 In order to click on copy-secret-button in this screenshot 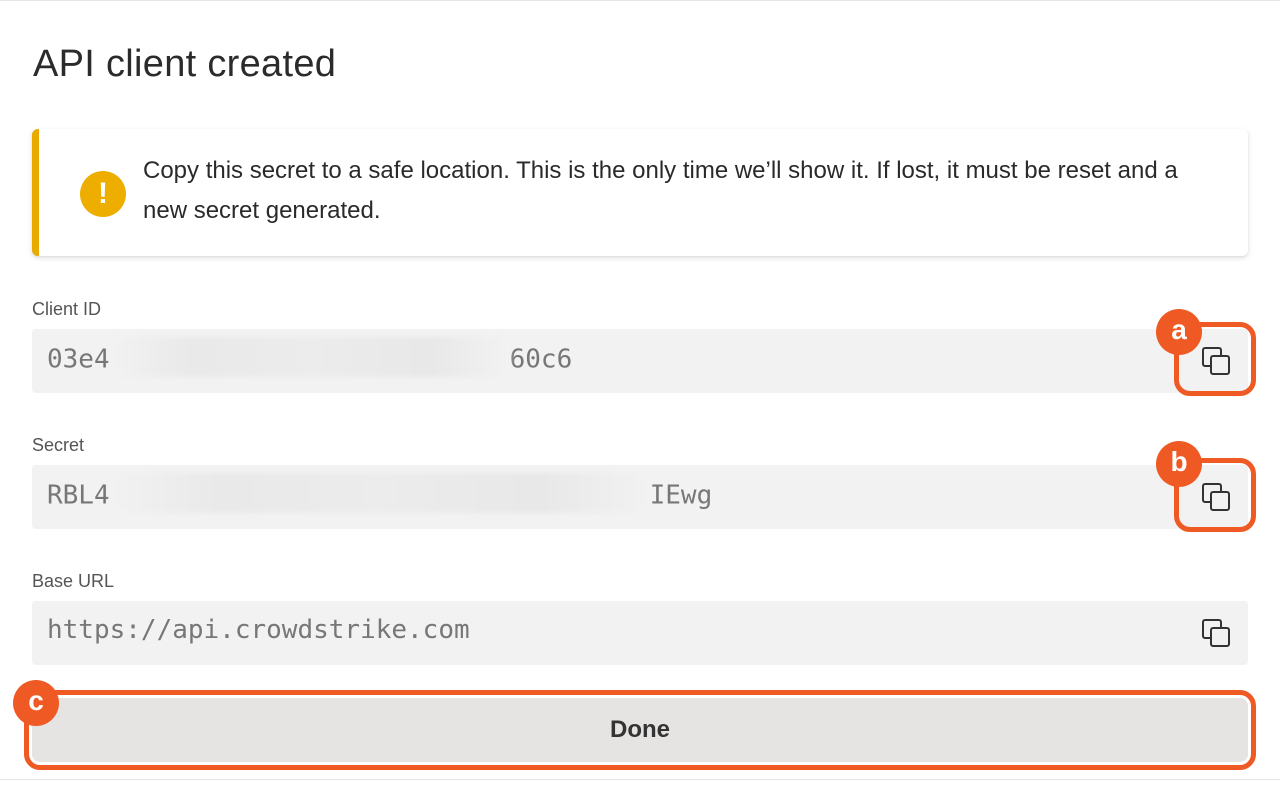, I will do `click(1215, 496)`.